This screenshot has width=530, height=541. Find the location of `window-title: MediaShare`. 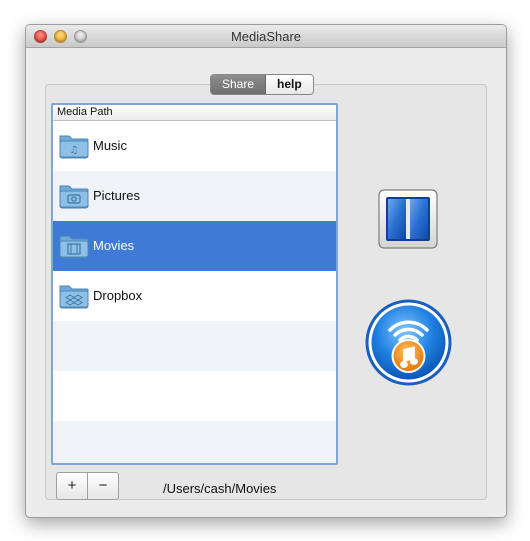

window-title: MediaShare is located at coordinates (266, 36).